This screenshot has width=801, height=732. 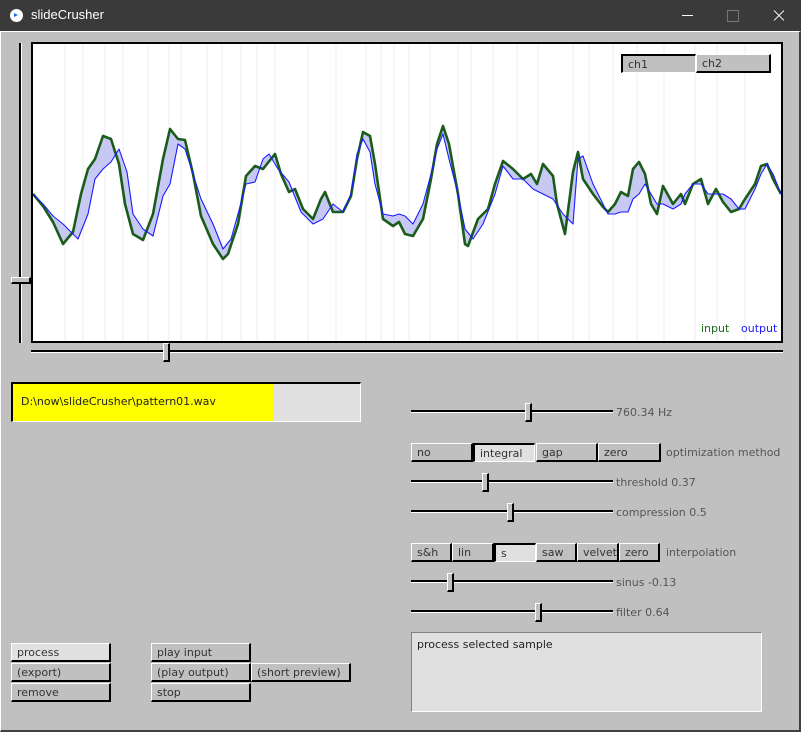 I want to click on frequency-label: 760.34 Hz, so click(x=644, y=412).